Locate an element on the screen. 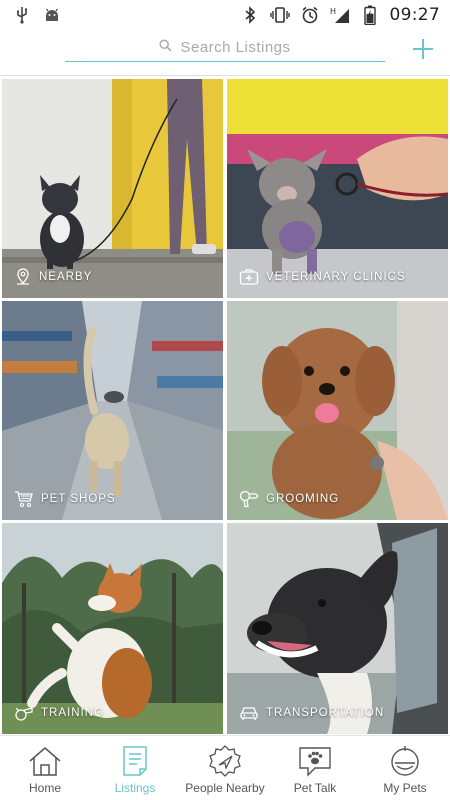 The height and width of the screenshot is (800, 450). add-listing-button is located at coordinates (423, 49).